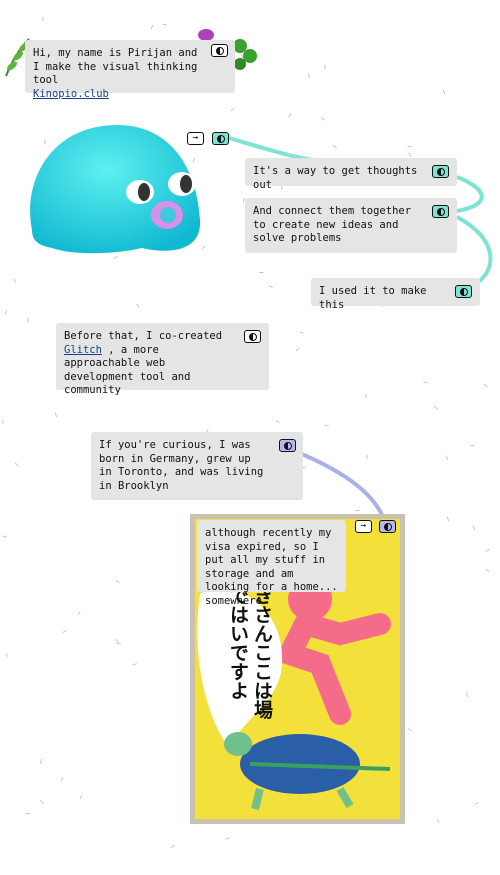 The width and height of the screenshot is (500, 875). What do you see at coordinates (335, 178) in the screenshot?
I see `card-text: It's a way to get thoughts out` at bounding box center [335, 178].